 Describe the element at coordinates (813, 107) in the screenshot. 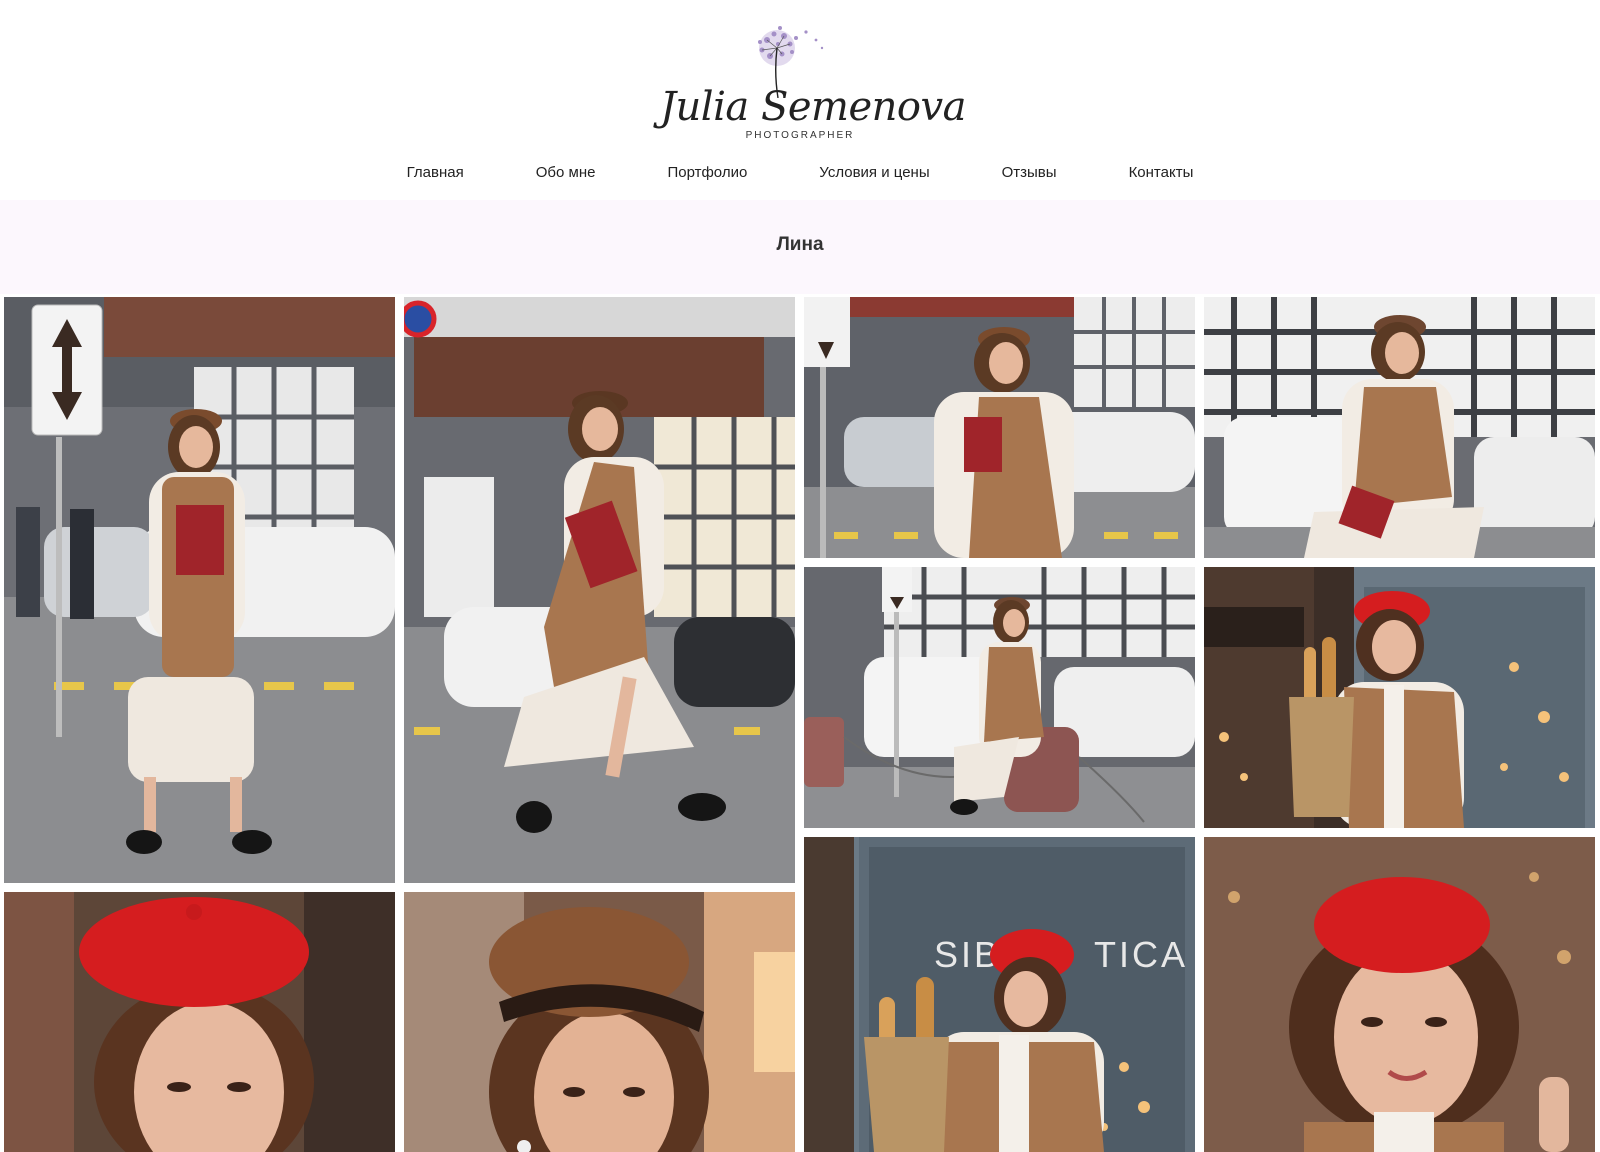

I see `logo-name: Julia Semenova` at that location.